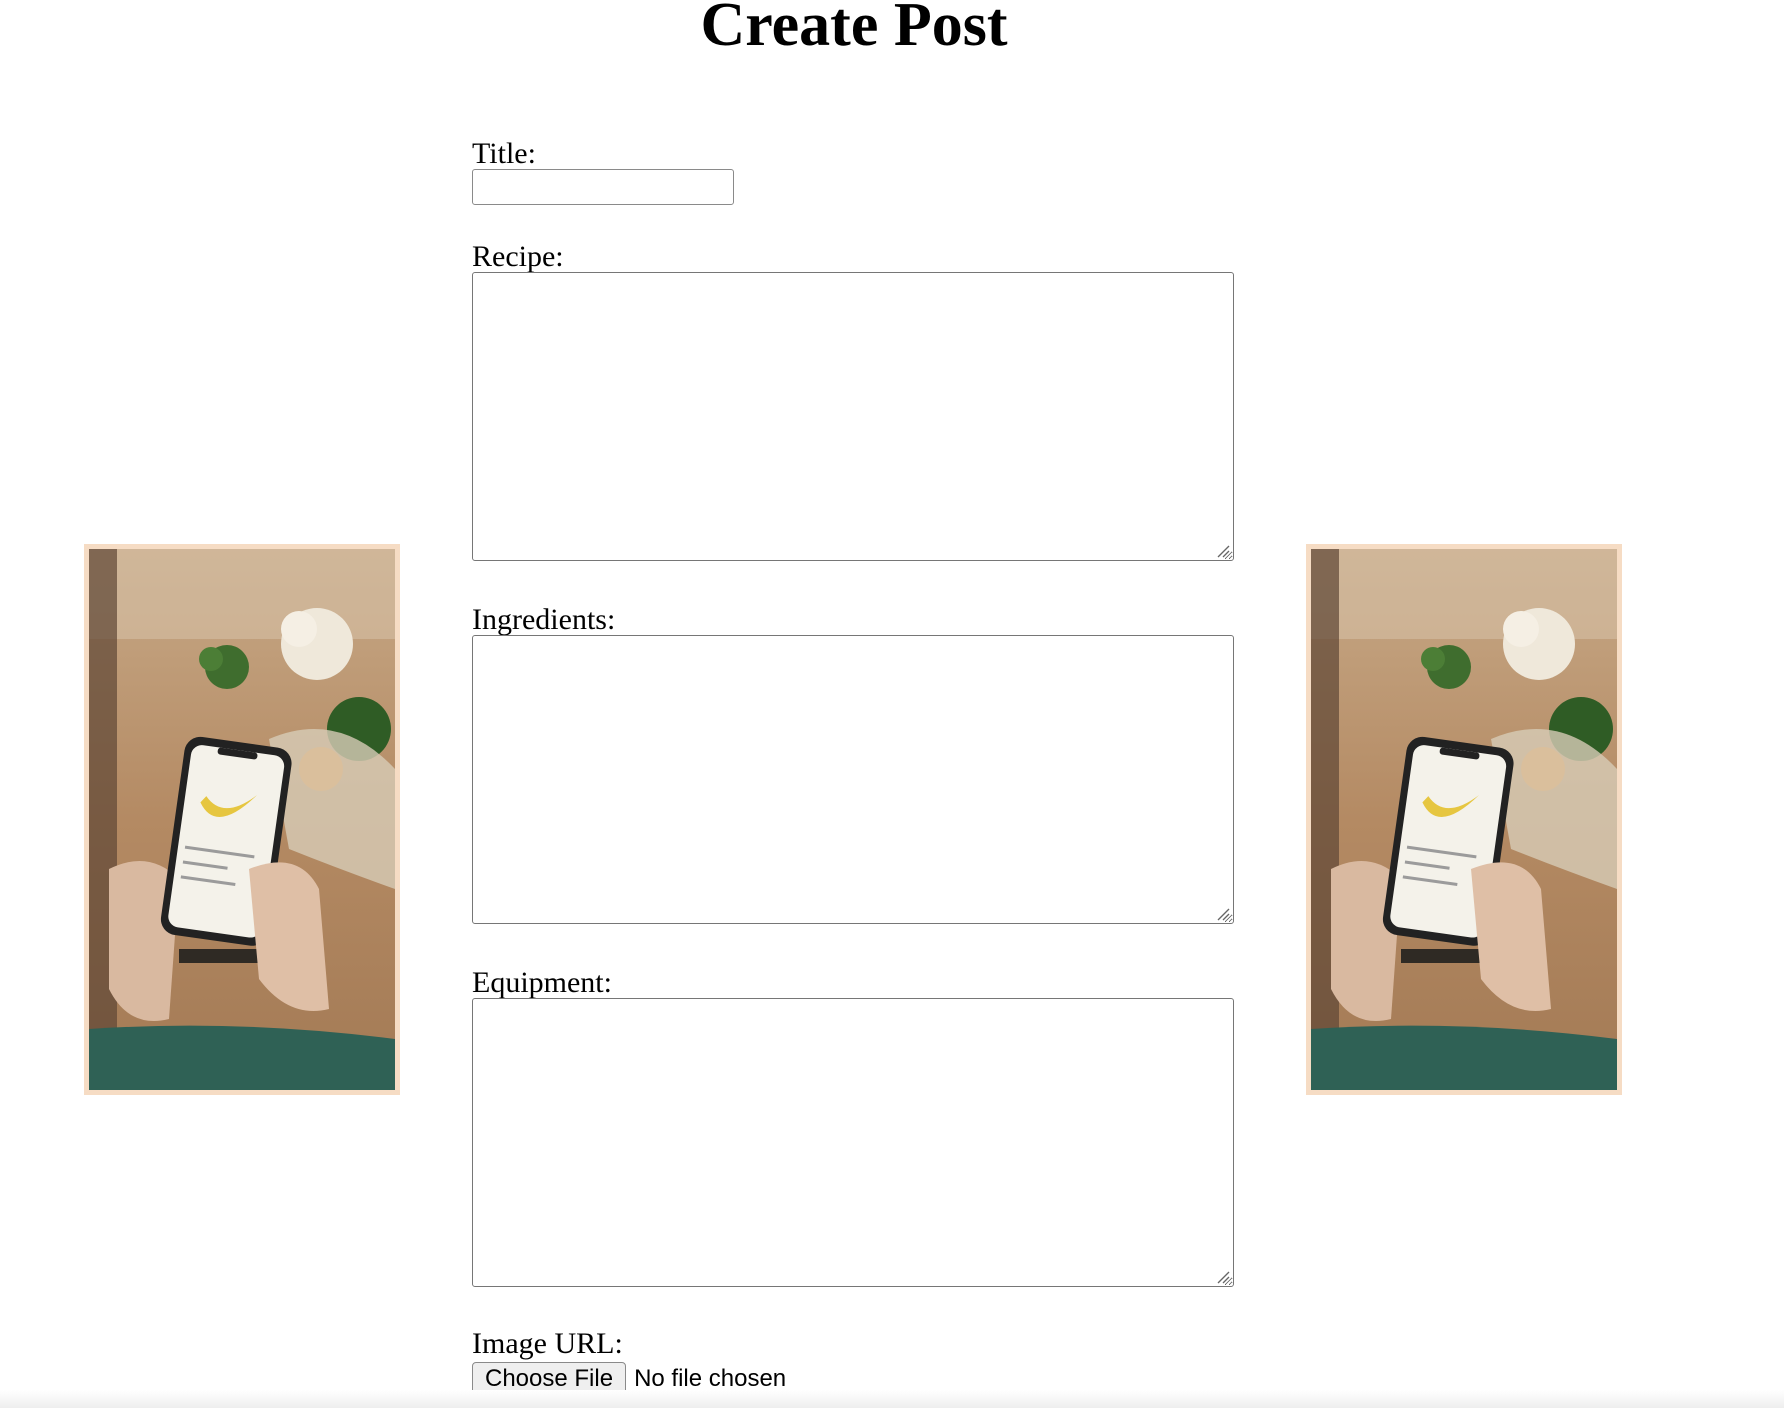 The height and width of the screenshot is (1408, 1784). I want to click on viewport-bottom-edge, so click(892, 1399).